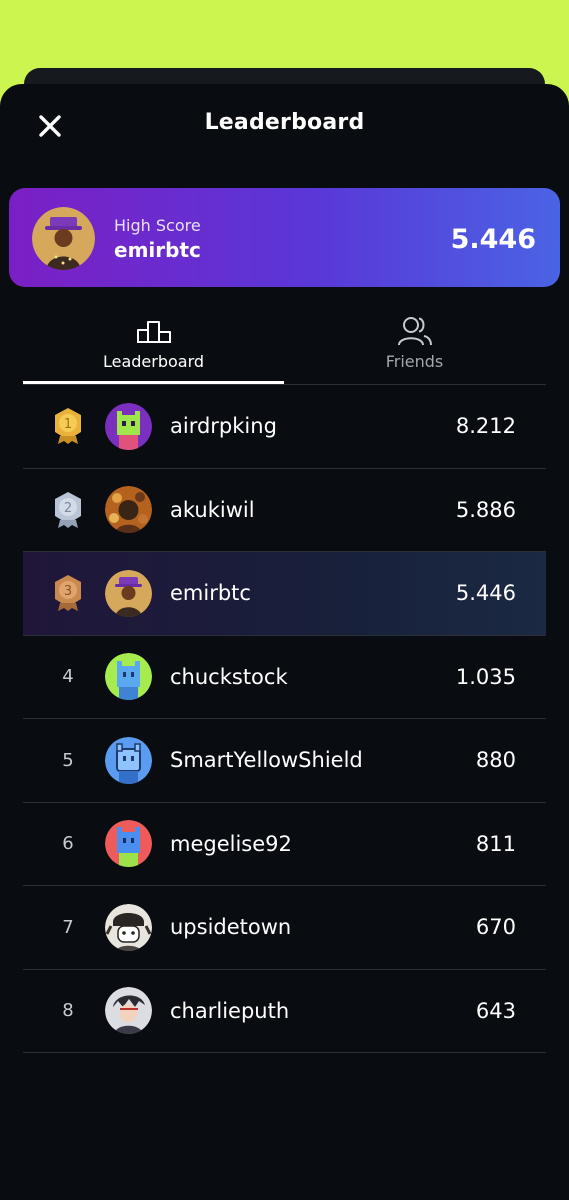  I want to click on list-item: 1 airdrpking 8.212, so click(284, 427).